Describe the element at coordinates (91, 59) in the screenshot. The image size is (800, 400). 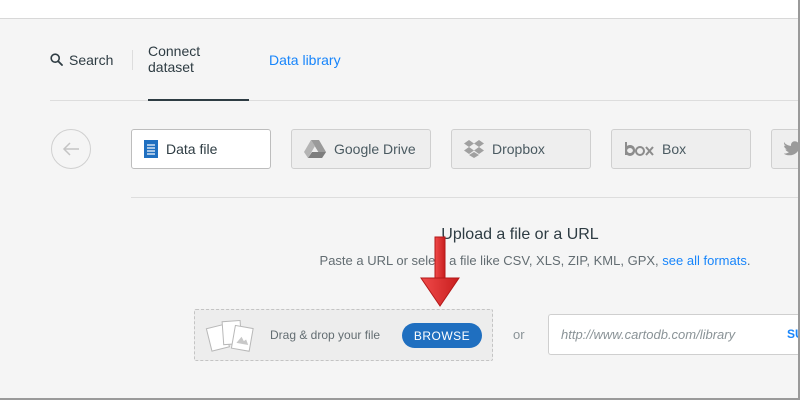
I see `nav-search-label: Search` at that location.